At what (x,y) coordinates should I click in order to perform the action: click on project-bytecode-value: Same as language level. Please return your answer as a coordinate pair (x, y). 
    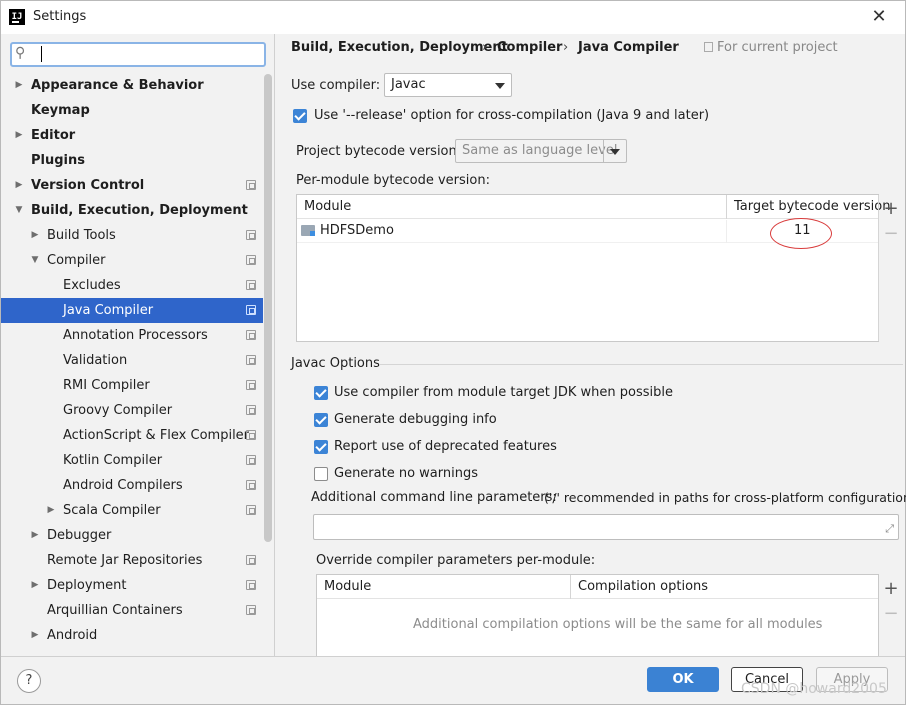
    Looking at the image, I should click on (540, 150).